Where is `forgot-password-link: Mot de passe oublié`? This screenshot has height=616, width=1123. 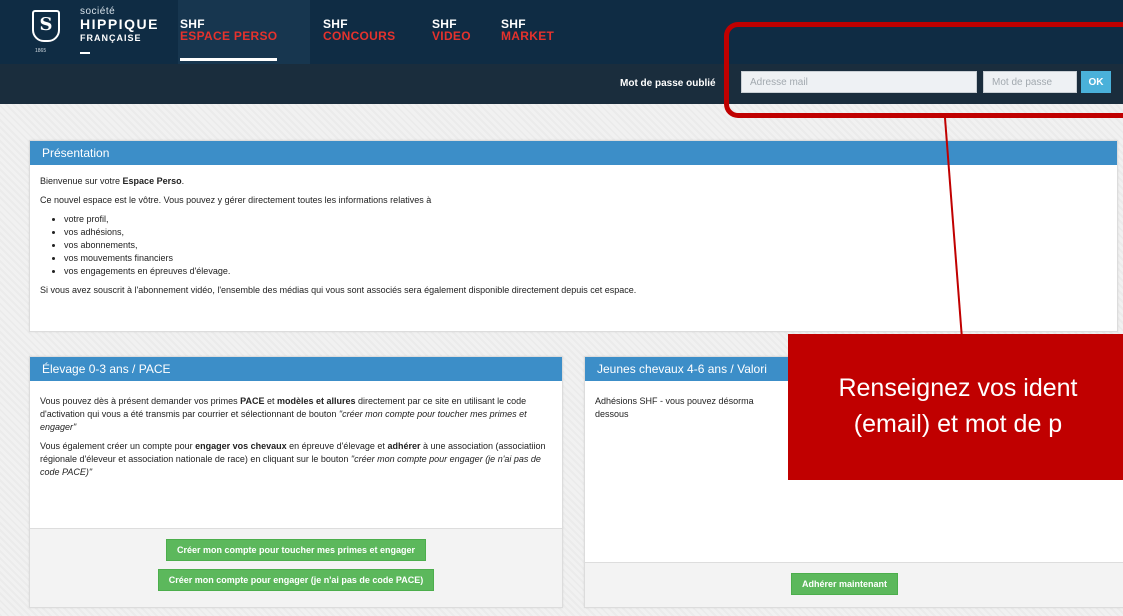 forgot-password-link: Mot de passe oublié is located at coordinates (668, 83).